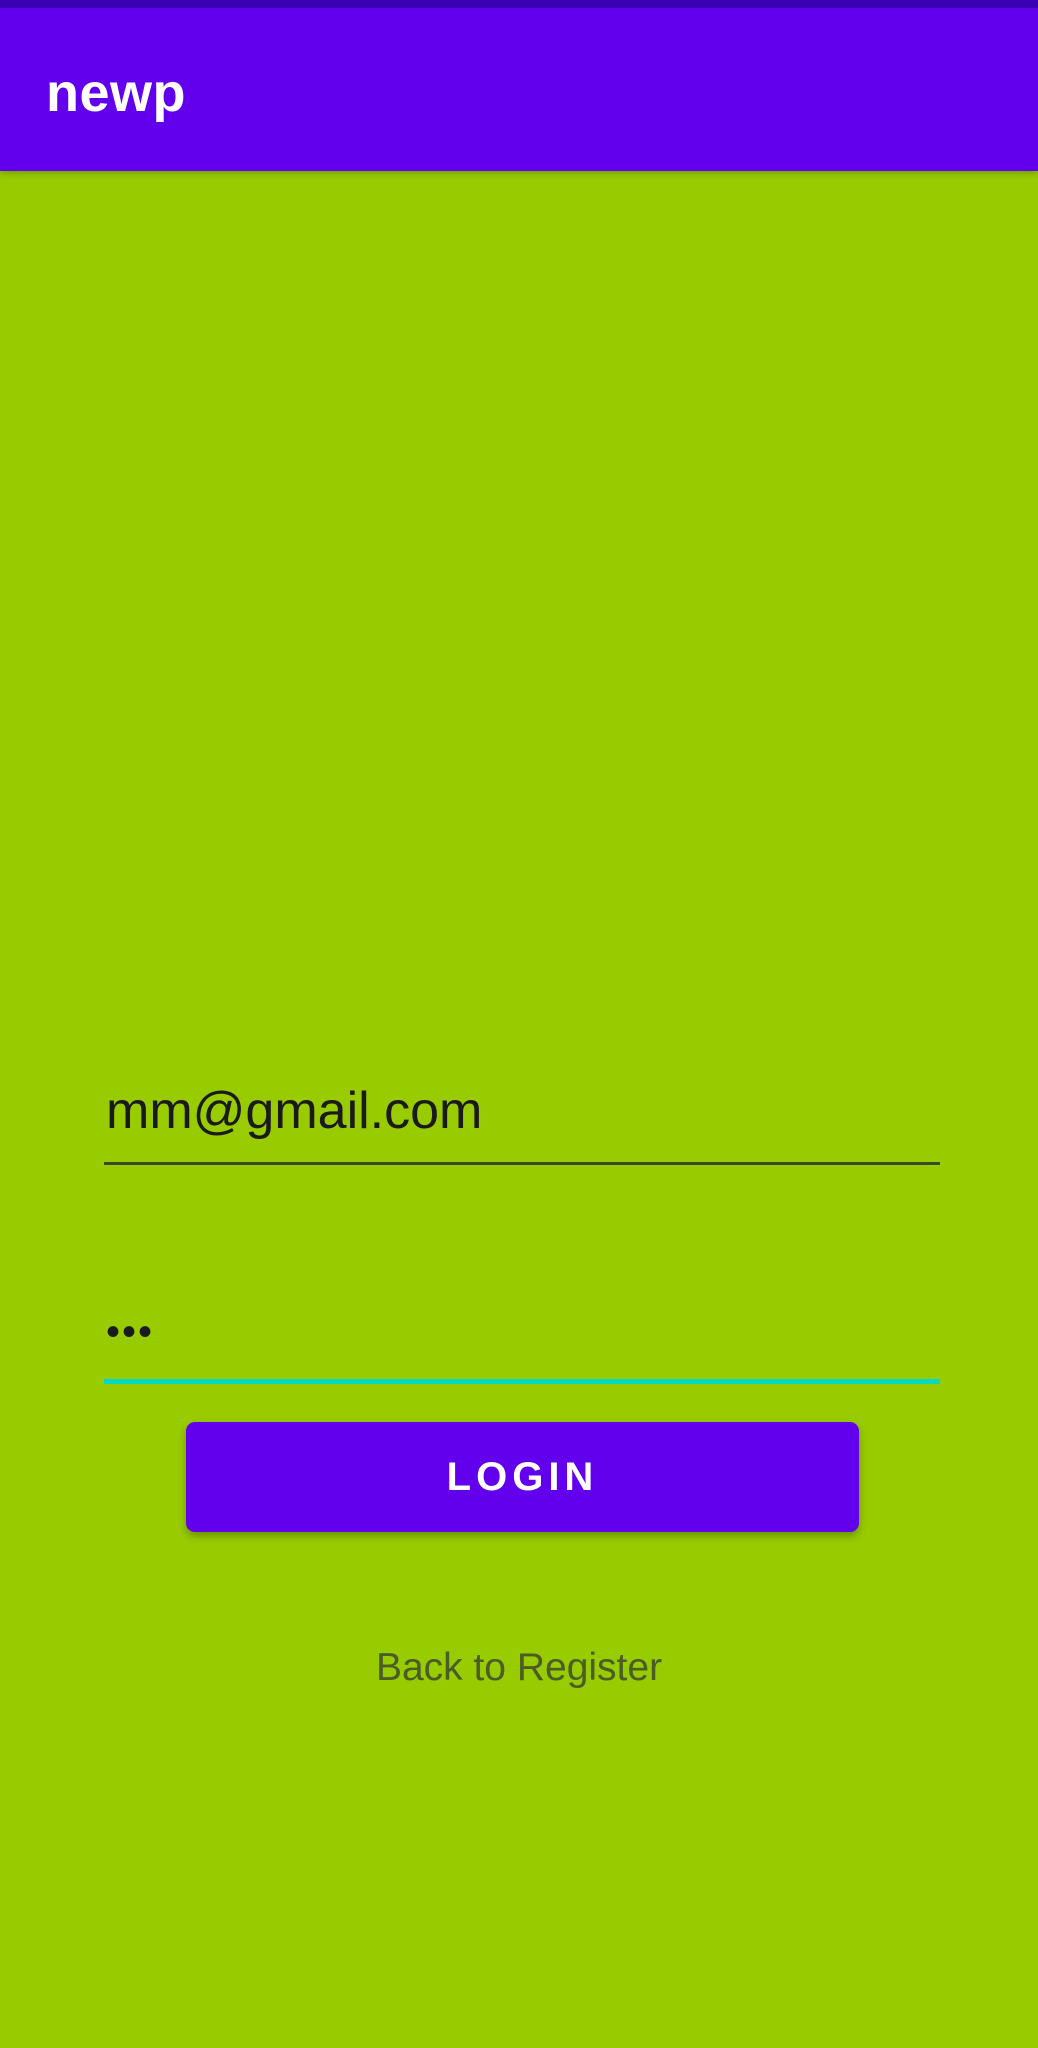  Describe the element at coordinates (116, 93) in the screenshot. I see `app-title: newp` at that location.